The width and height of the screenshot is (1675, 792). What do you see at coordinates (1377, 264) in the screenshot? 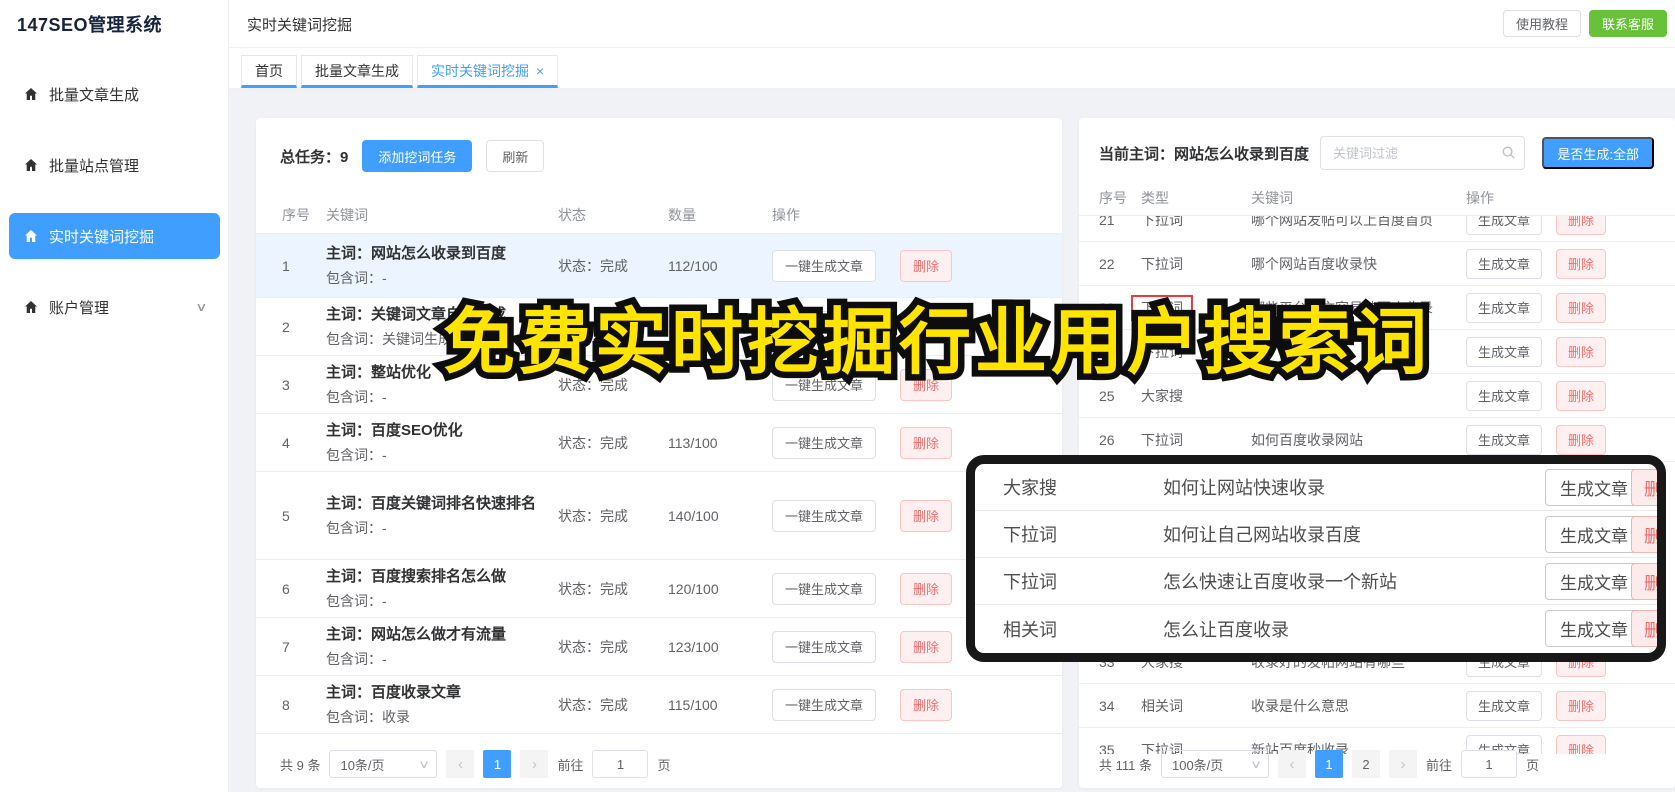
I see `table-row: 22 下拉词 哪个网站百度收录快 生成文章 删除` at bounding box center [1377, 264].